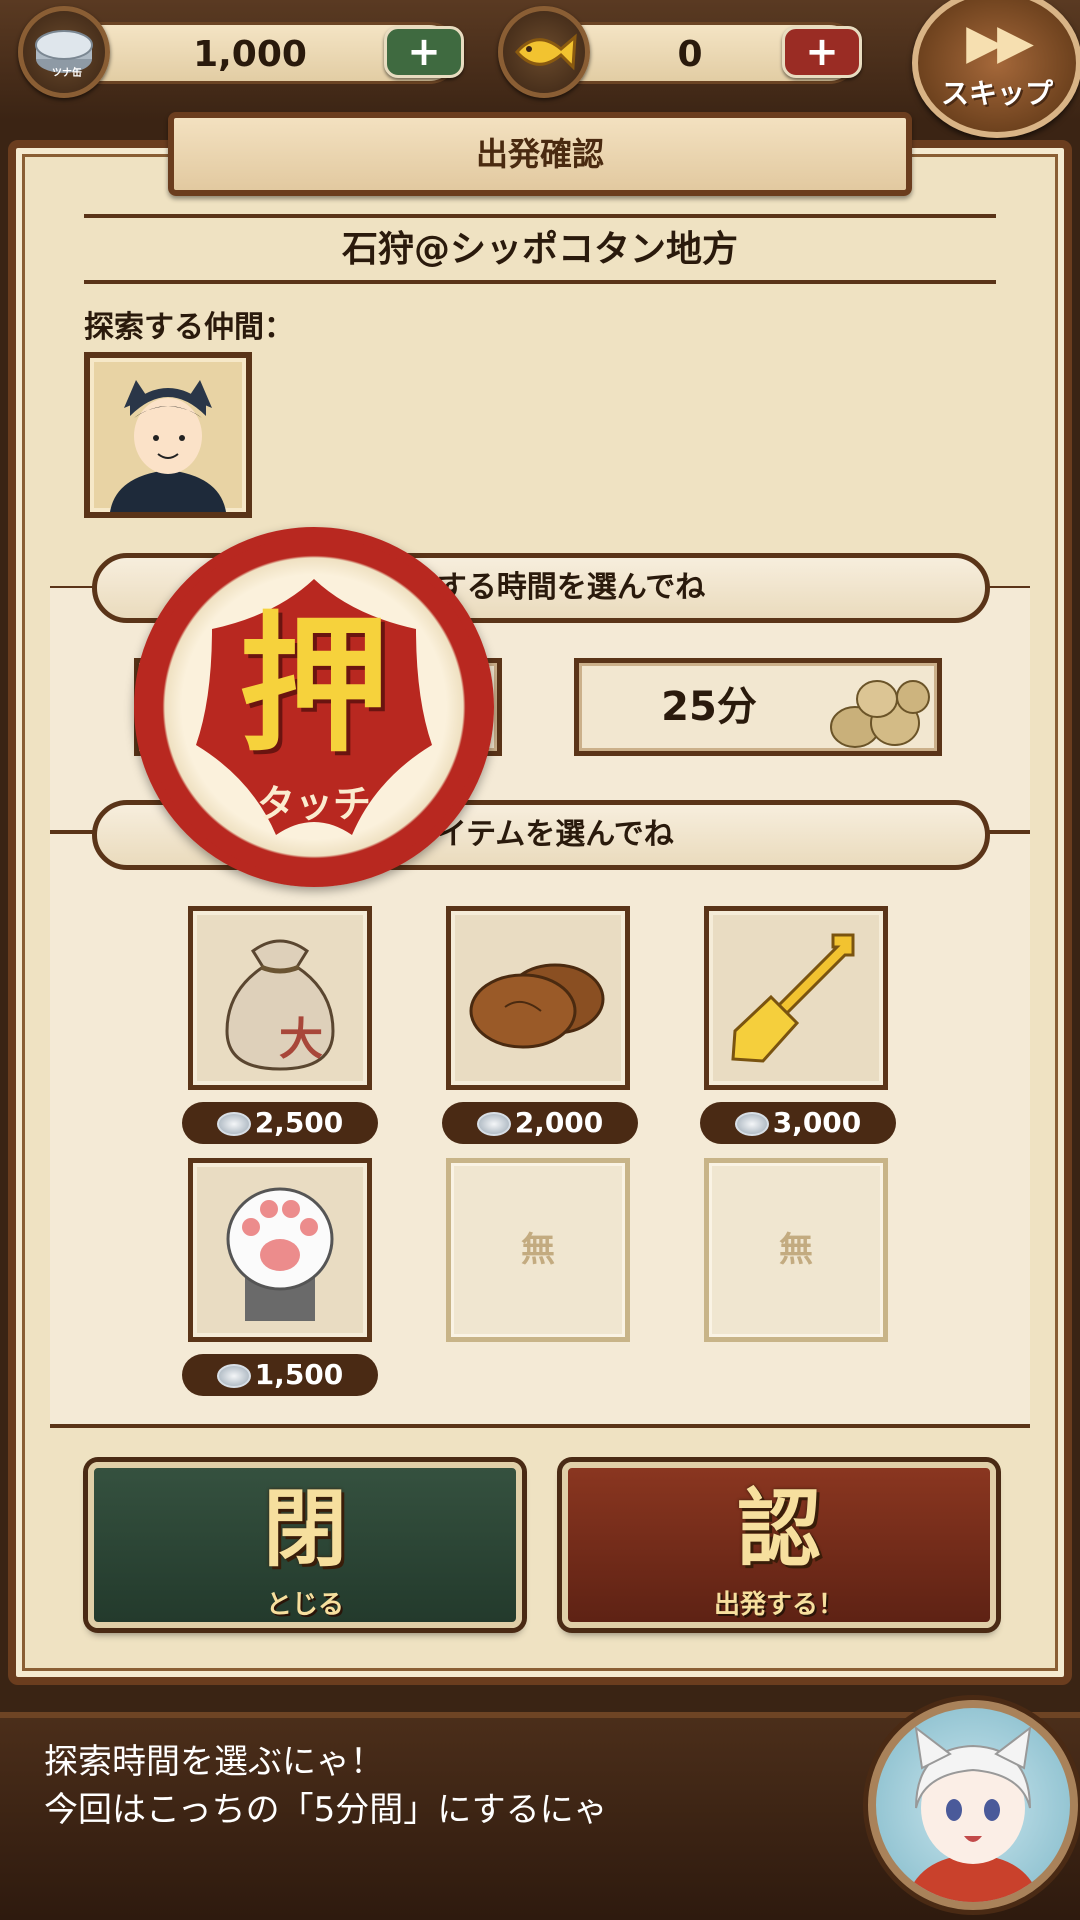 This screenshot has width=1080, height=1920. Describe the element at coordinates (313, 804) in the screenshot. I see `stamp-label: タッチ` at that location.